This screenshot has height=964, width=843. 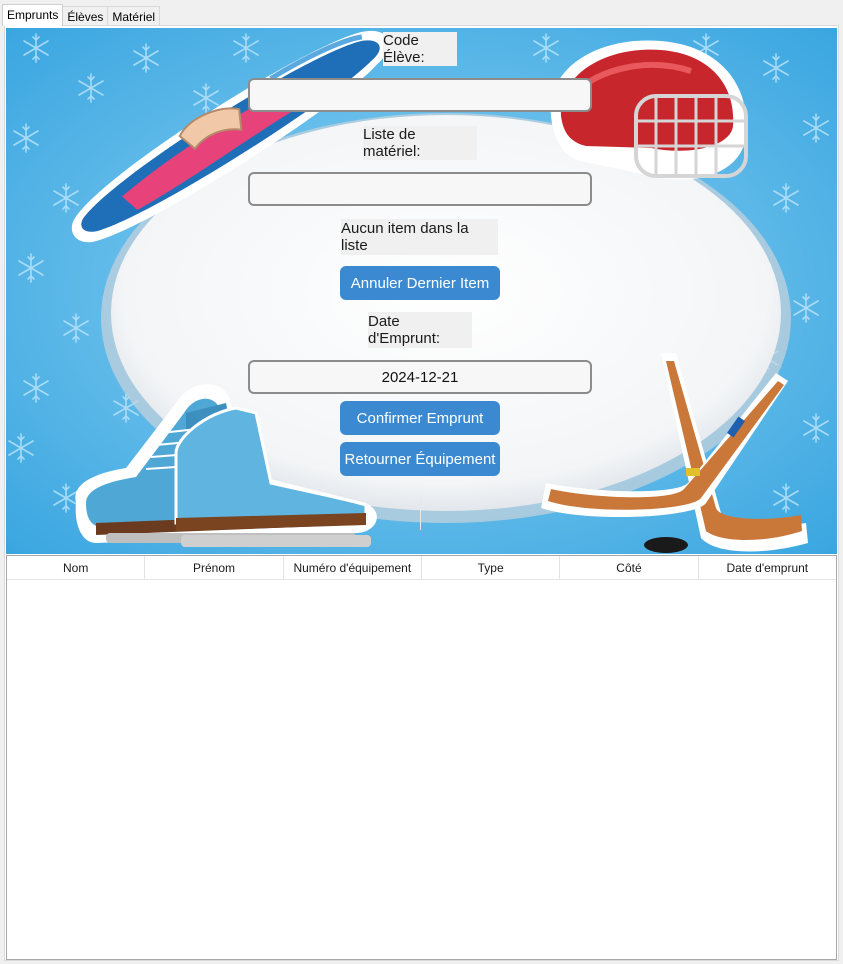 I want to click on column-header-date: Date d'emprunt, so click(x=767, y=567).